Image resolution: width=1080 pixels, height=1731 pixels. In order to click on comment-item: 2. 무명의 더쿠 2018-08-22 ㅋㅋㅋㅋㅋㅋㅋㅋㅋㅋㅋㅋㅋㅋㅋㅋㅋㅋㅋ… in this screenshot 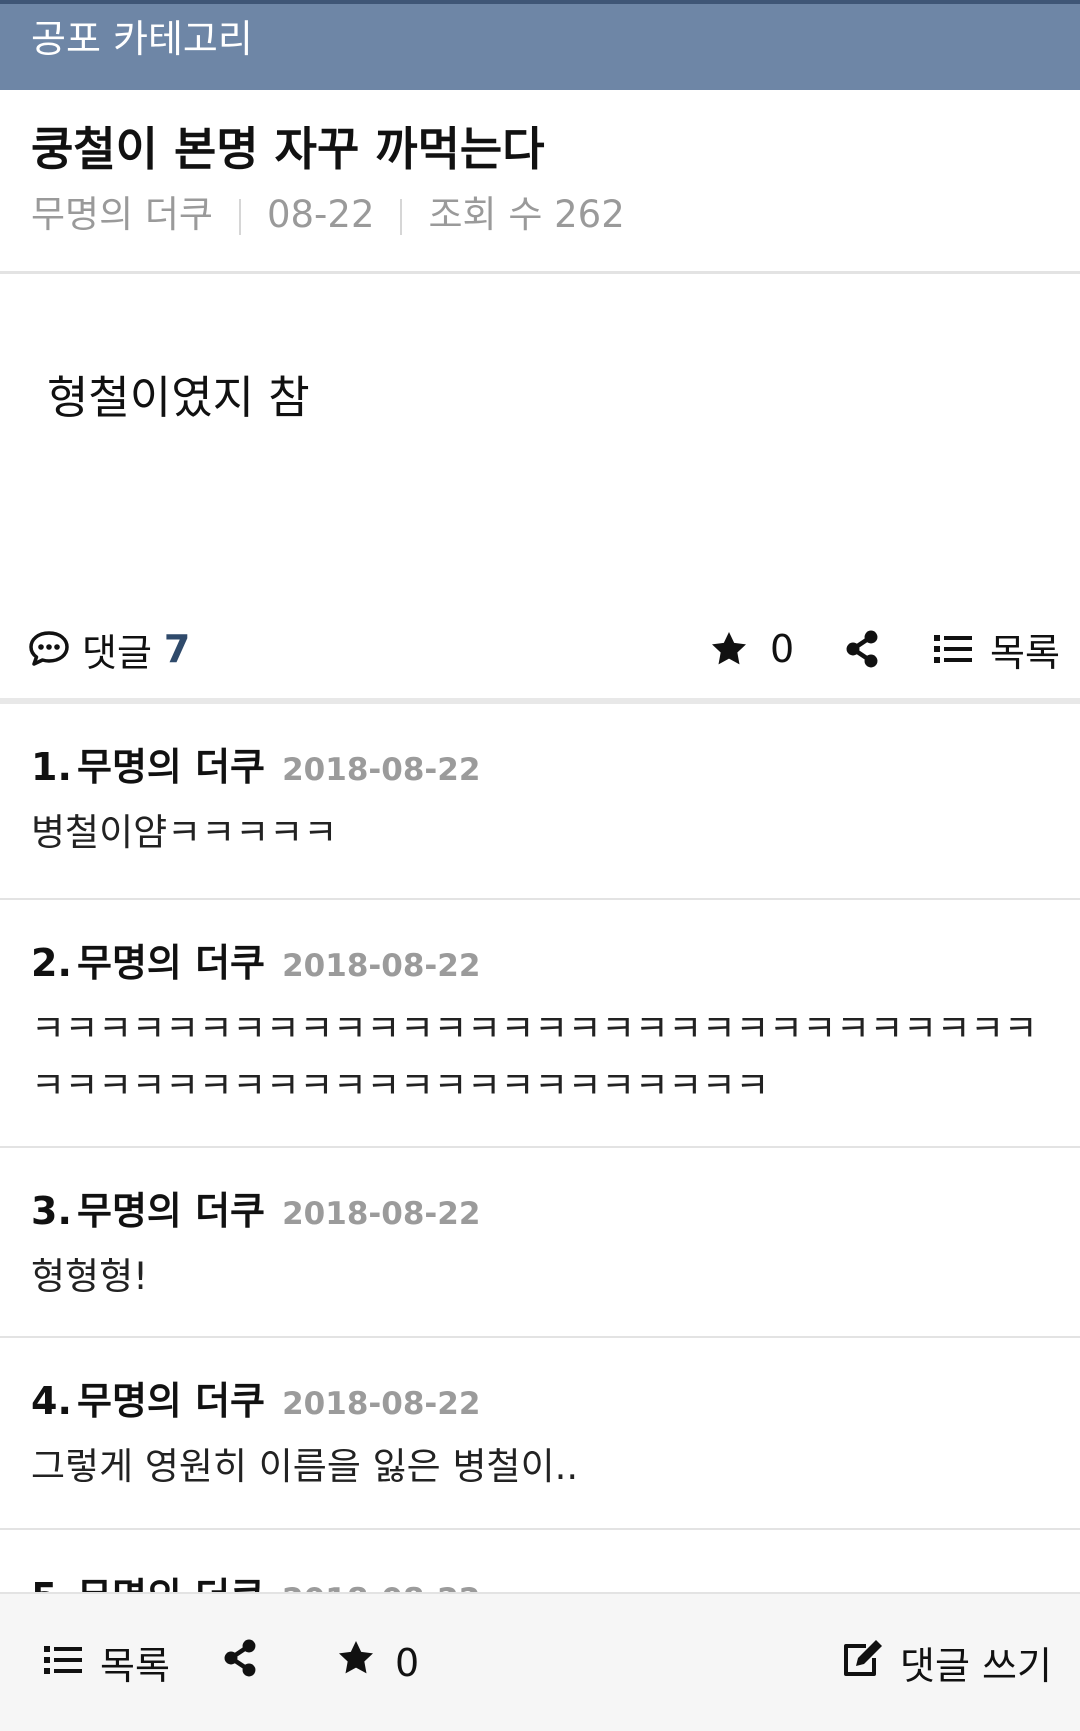, I will do `click(540, 1024)`.